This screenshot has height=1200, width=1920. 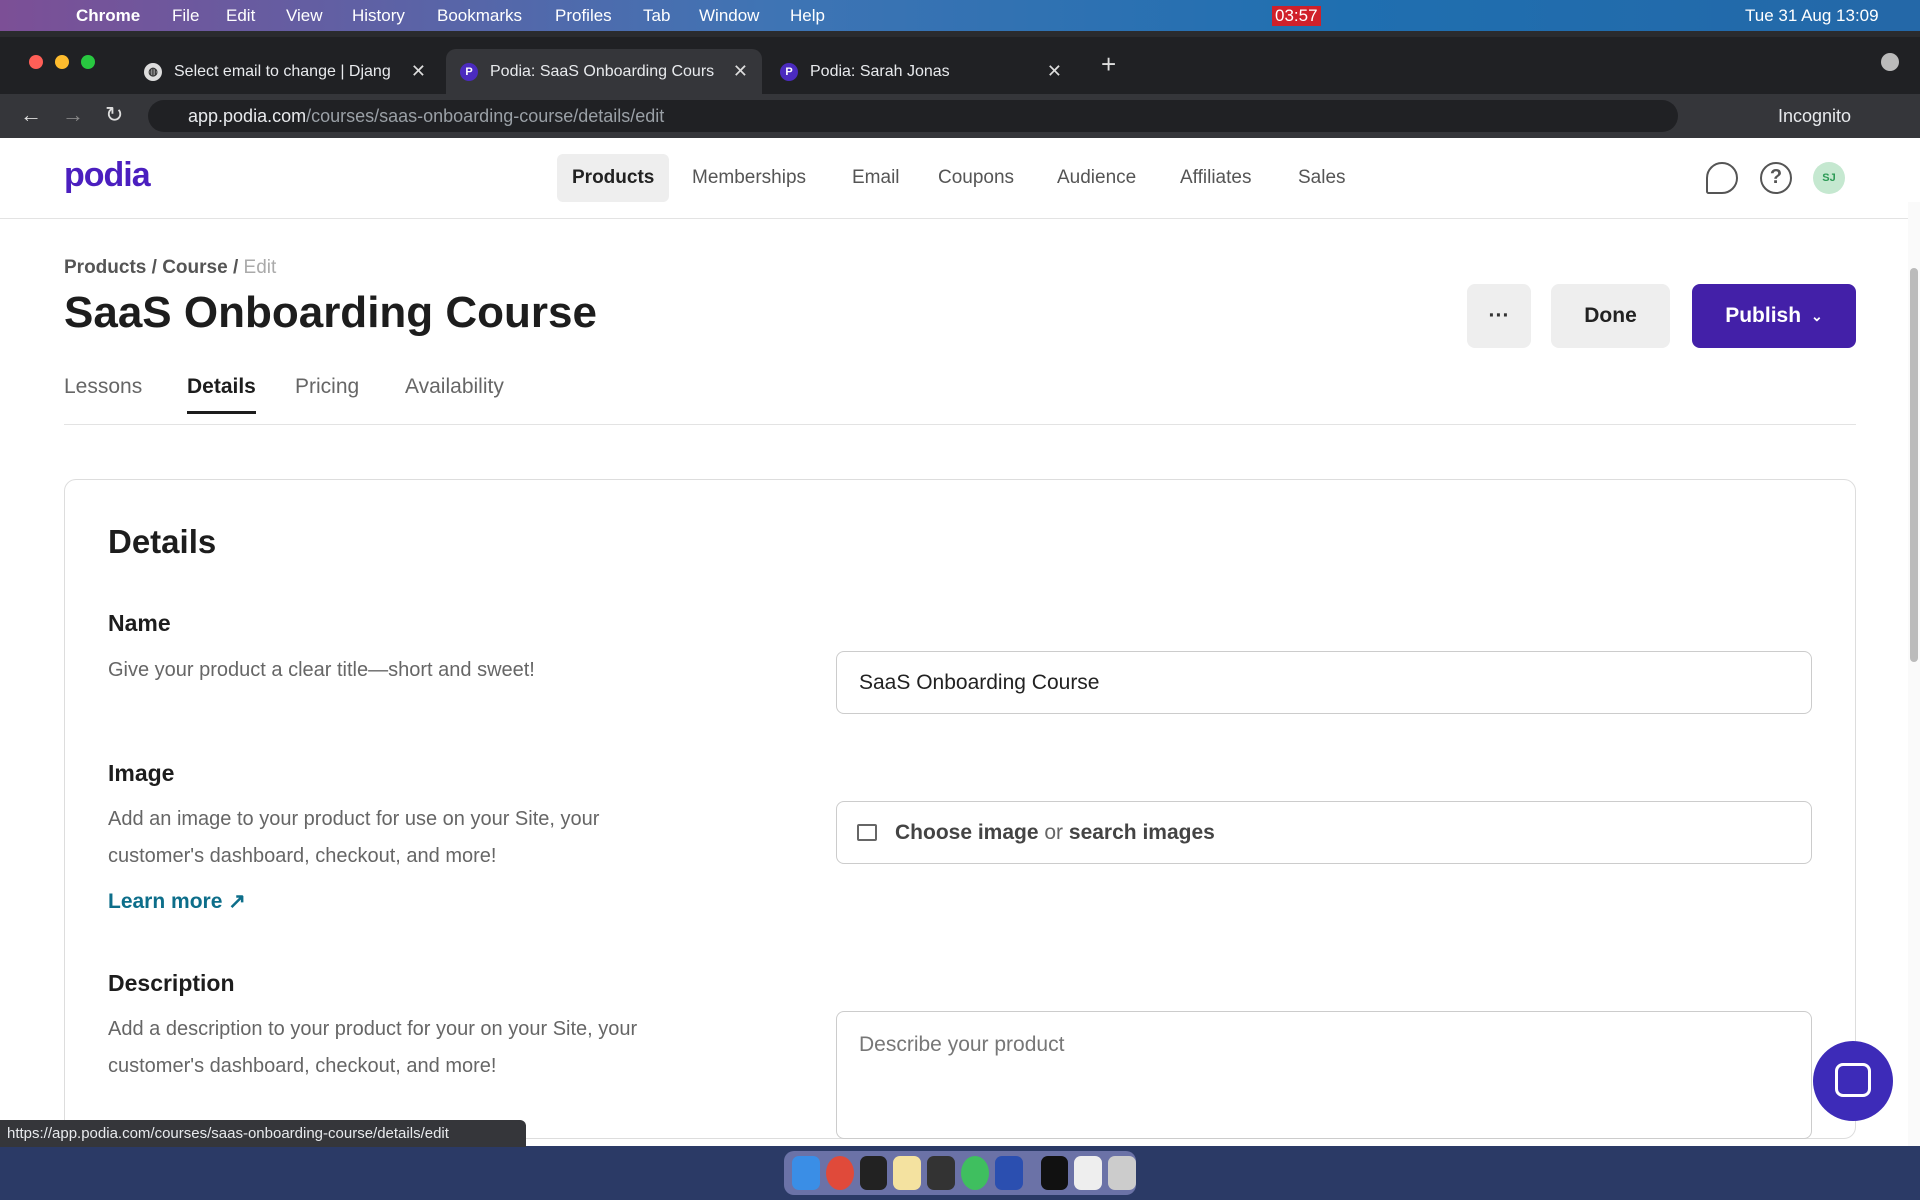 What do you see at coordinates (62, 62) in the screenshot?
I see `minimize-window-button` at bounding box center [62, 62].